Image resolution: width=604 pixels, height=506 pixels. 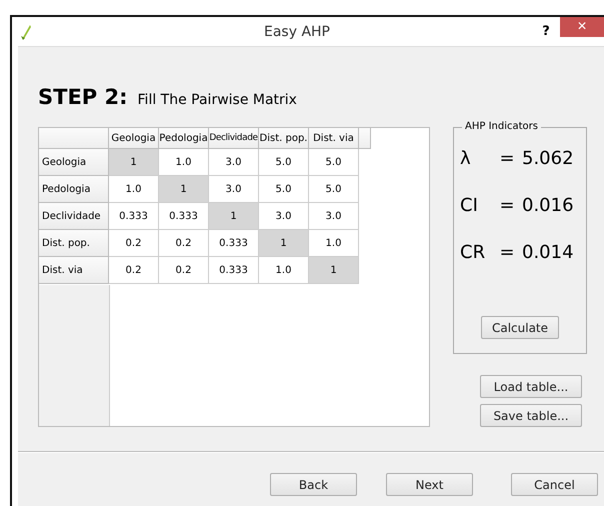 I want to click on column-header: Geologia, so click(x=134, y=138).